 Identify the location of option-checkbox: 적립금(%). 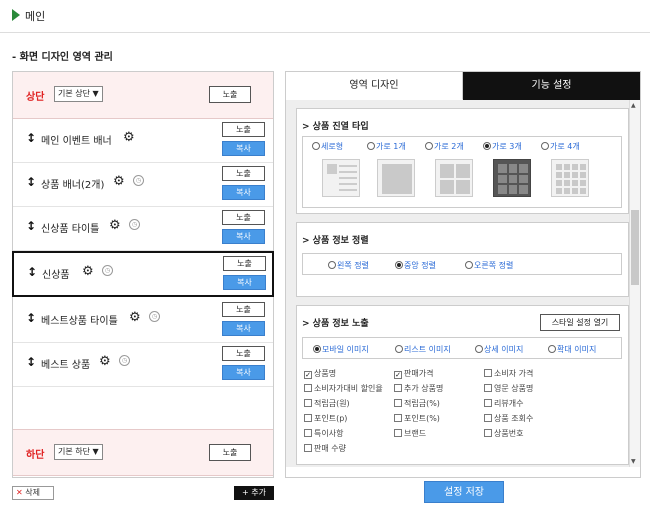
(417, 403).